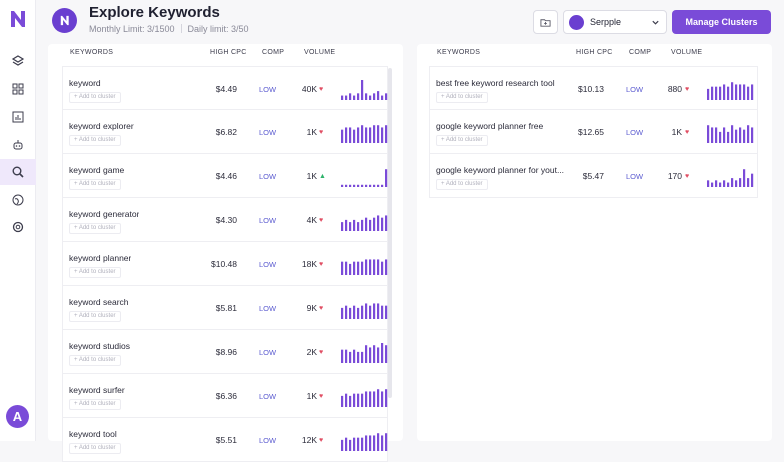  I want to click on cpc-value: $5.51, so click(226, 440).